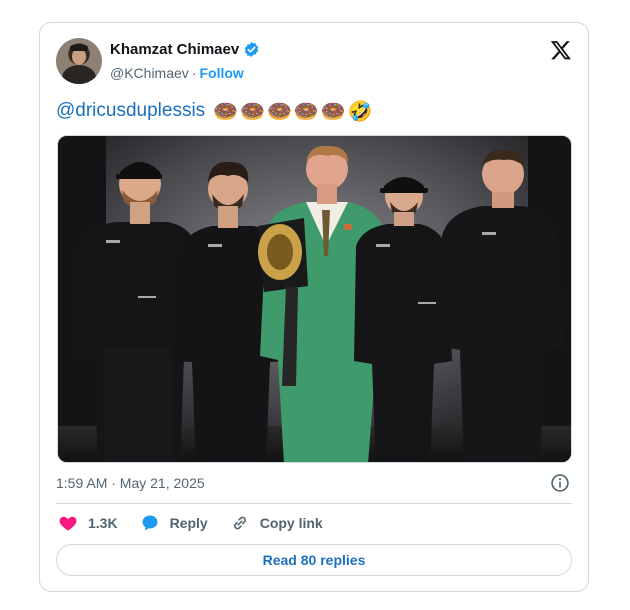  What do you see at coordinates (150, 523) in the screenshot?
I see `reply-bubble-icon` at bounding box center [150, 523].